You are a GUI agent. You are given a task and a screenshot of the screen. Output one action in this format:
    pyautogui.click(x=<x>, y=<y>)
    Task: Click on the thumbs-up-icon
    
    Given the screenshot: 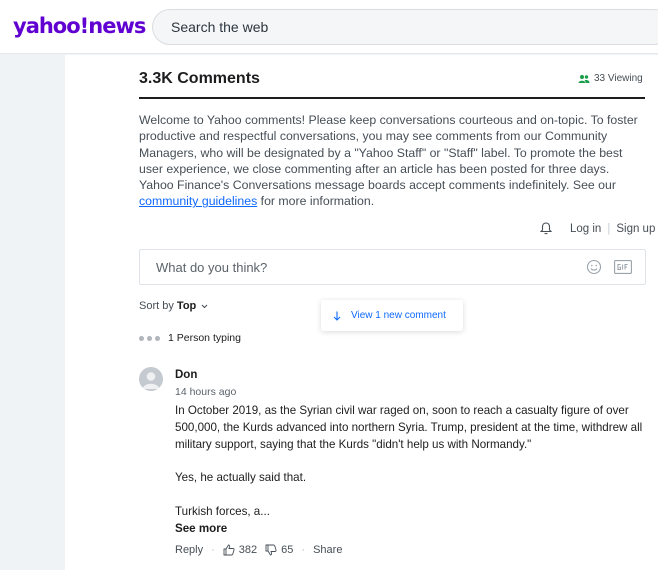 What is the action you would take?
    pyautogui.click(x=229, y=550)
    